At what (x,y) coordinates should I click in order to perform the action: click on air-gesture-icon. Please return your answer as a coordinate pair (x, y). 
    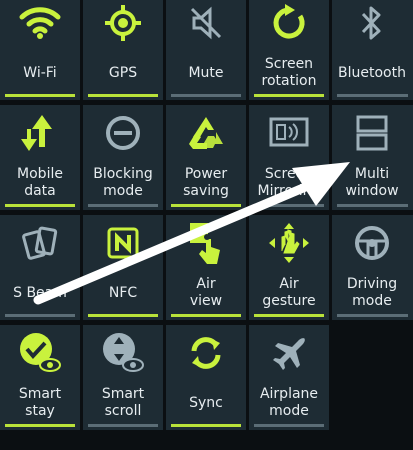
    Looking at the image, I should click on (289, 243).